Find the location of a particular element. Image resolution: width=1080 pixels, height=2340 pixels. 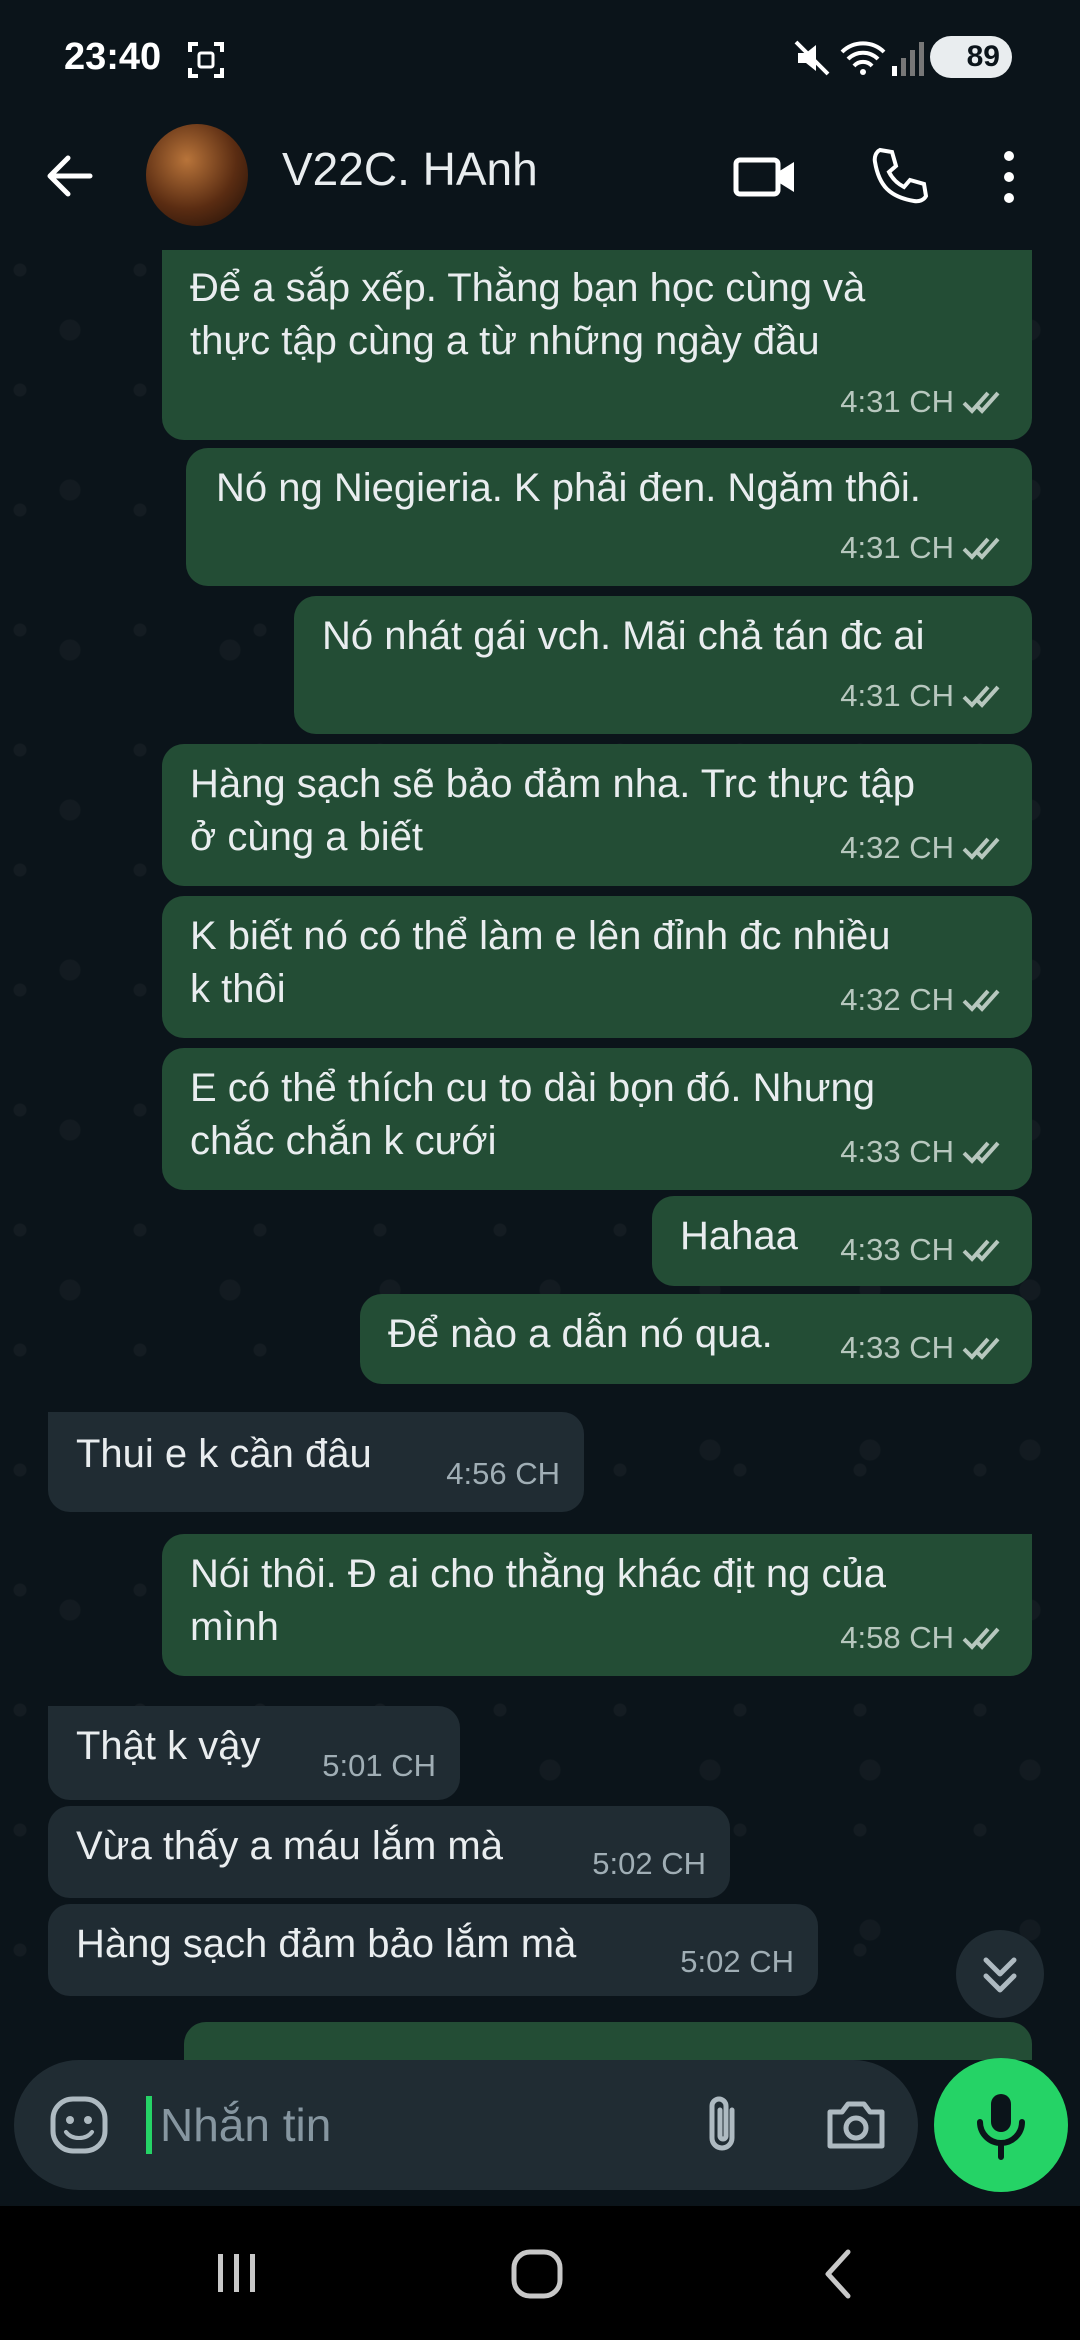

message-bubble-incoming: Thui e k cần đâu 4:56 CH is located at coordinates (316, 1462).